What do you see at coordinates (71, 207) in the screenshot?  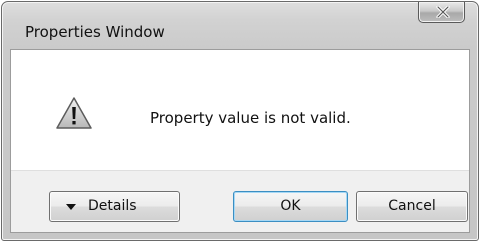 I see `triangle-down-icon` at bounding box center [71, 207].